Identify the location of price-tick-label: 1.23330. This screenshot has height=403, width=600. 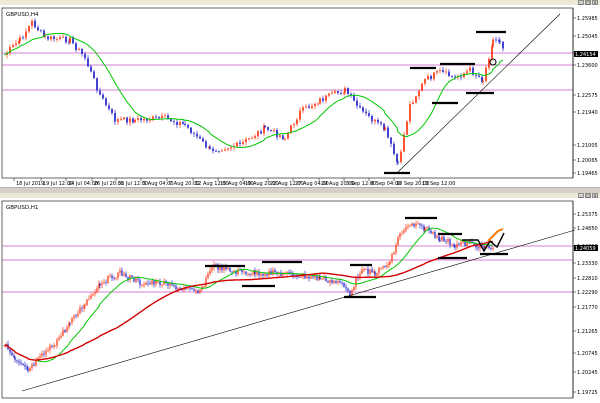
(587, 264).